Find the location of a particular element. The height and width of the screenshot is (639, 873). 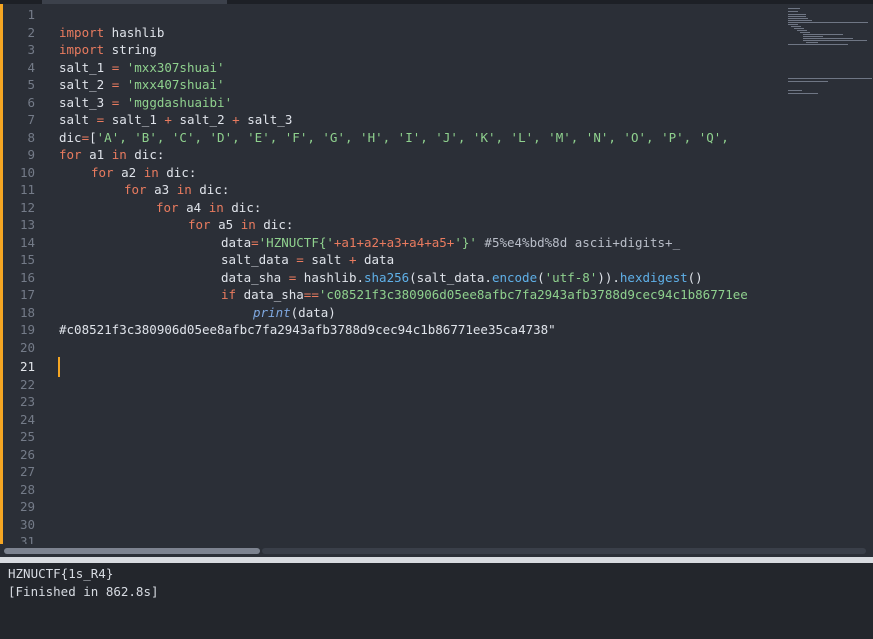

code-text: a5 is located at coordinates (225, 224).